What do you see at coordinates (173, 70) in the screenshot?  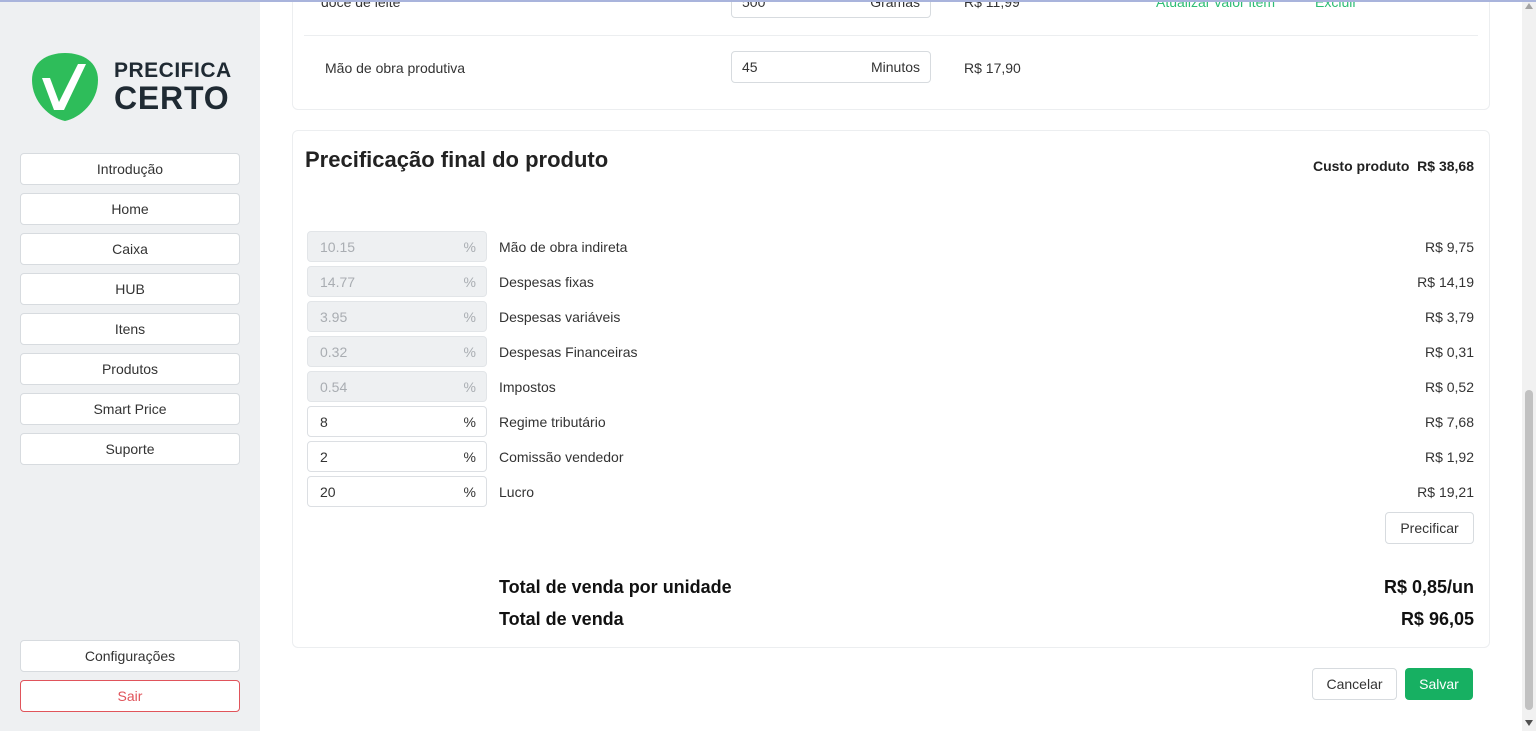 I see `brand-line1: PRECIFICA` at bounding box center [173, 70].